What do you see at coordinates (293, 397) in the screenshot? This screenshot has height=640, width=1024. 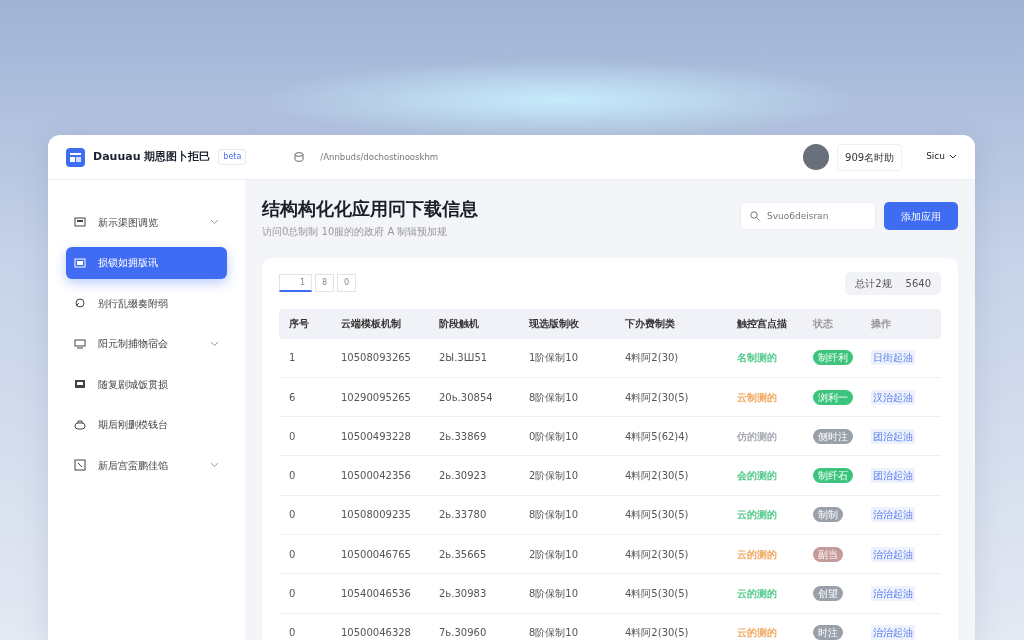 I see `table-cell-text: 6` at bounding box center [293, 397].